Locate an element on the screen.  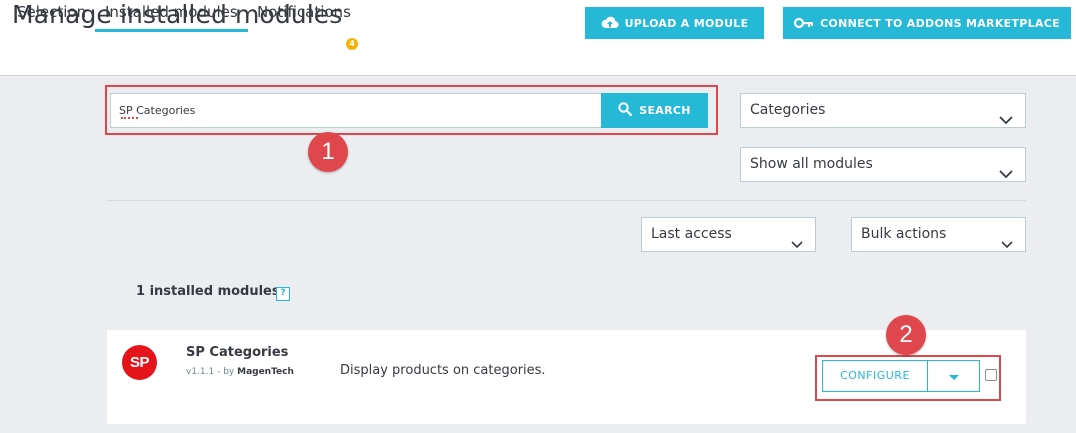
caret-down-icon is located at coordinates (954, 377).